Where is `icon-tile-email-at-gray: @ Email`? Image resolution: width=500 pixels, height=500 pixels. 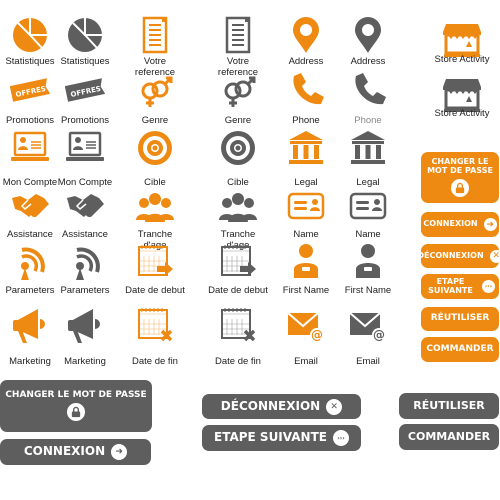 icon-tile-email-at-gray: @ Email is located at coordinates (368, 336).